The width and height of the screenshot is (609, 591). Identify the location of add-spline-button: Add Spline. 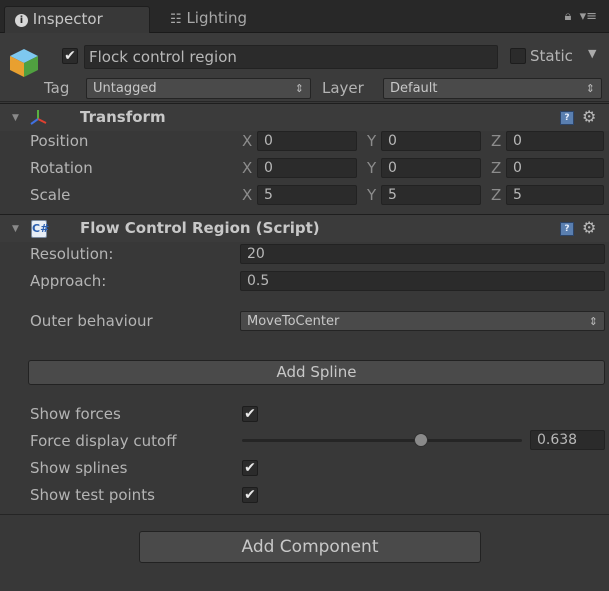
(316, 372).